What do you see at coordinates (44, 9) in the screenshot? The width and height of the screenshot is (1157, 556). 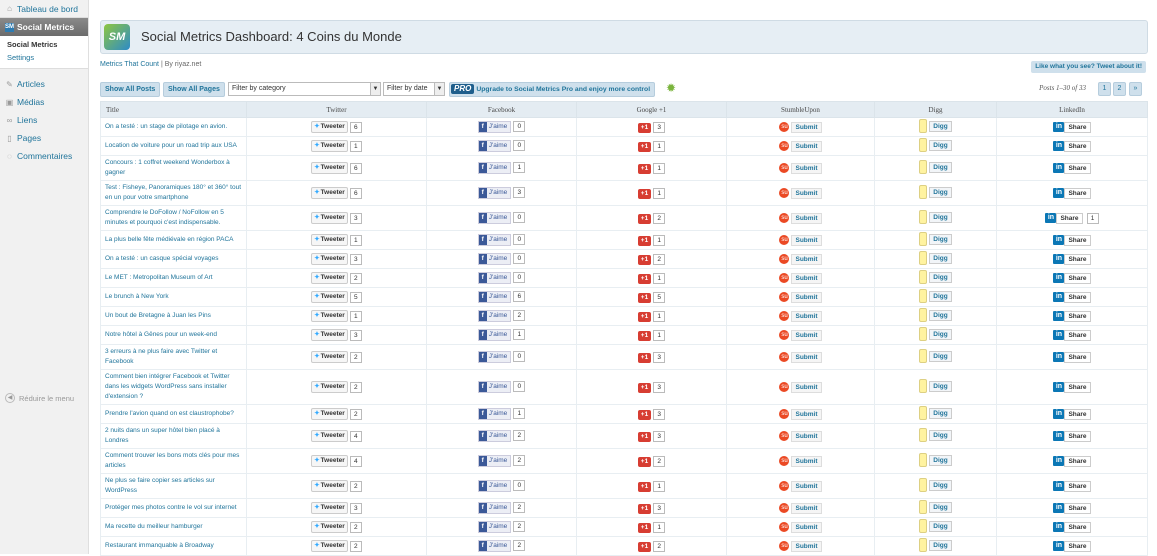 I see `sidebar-item-dashboard: ⌂ Tableau de bord` at bounding box center [44, 9].